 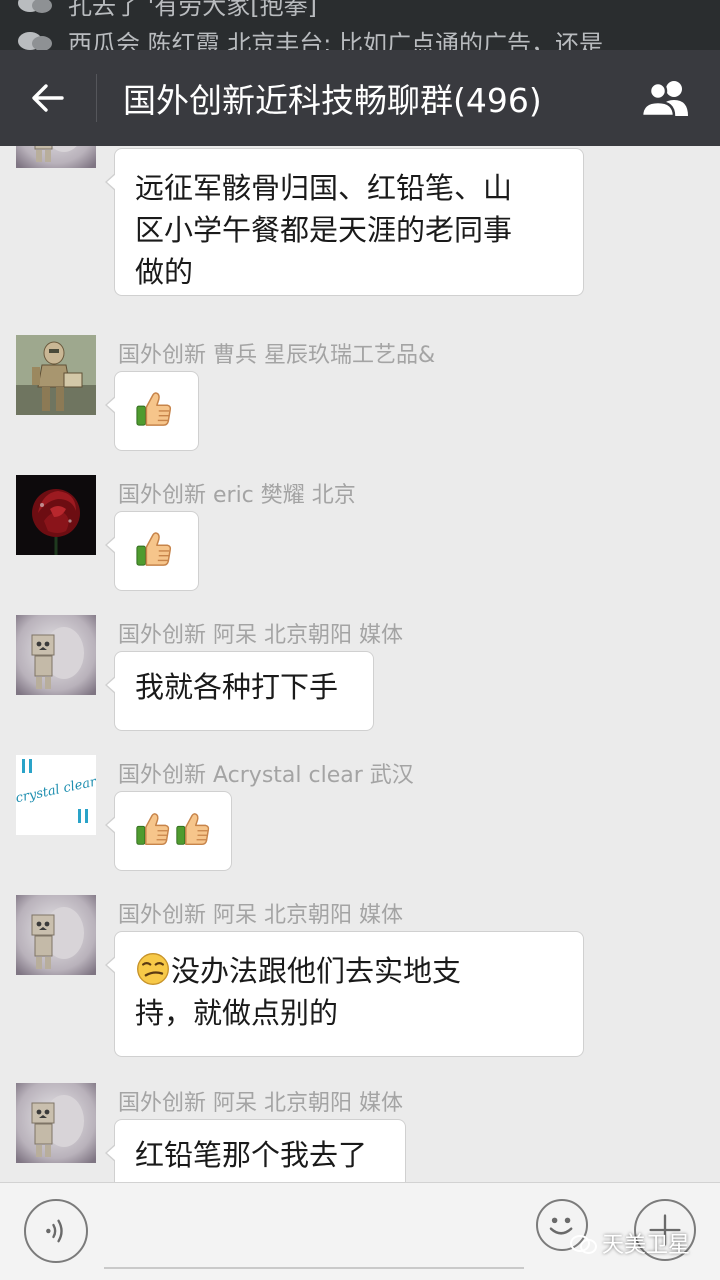 I want to click on message-bubble: 红铅笔那个我去了, so click(x=255, y=1150).